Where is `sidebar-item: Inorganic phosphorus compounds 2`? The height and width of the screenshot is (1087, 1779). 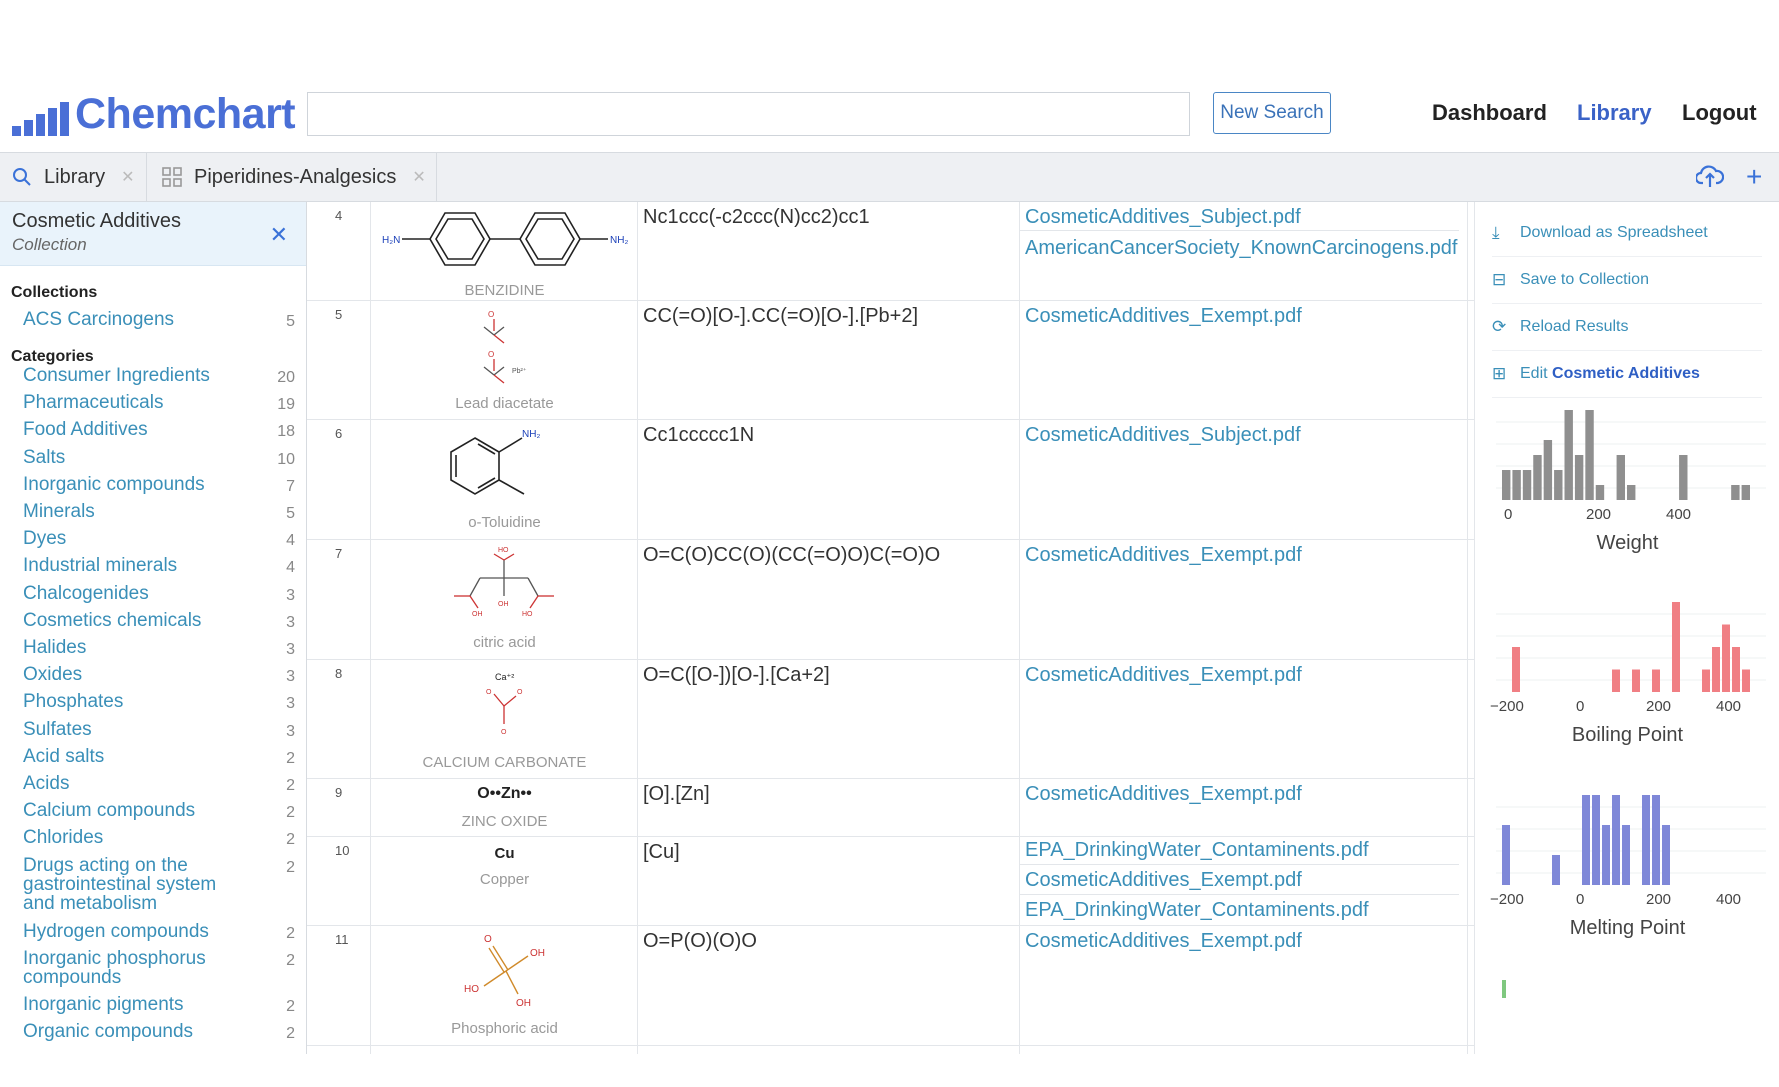
sidebar-item: Inorganic phosphorus compounds 2 is located at coordinates (159, 968).